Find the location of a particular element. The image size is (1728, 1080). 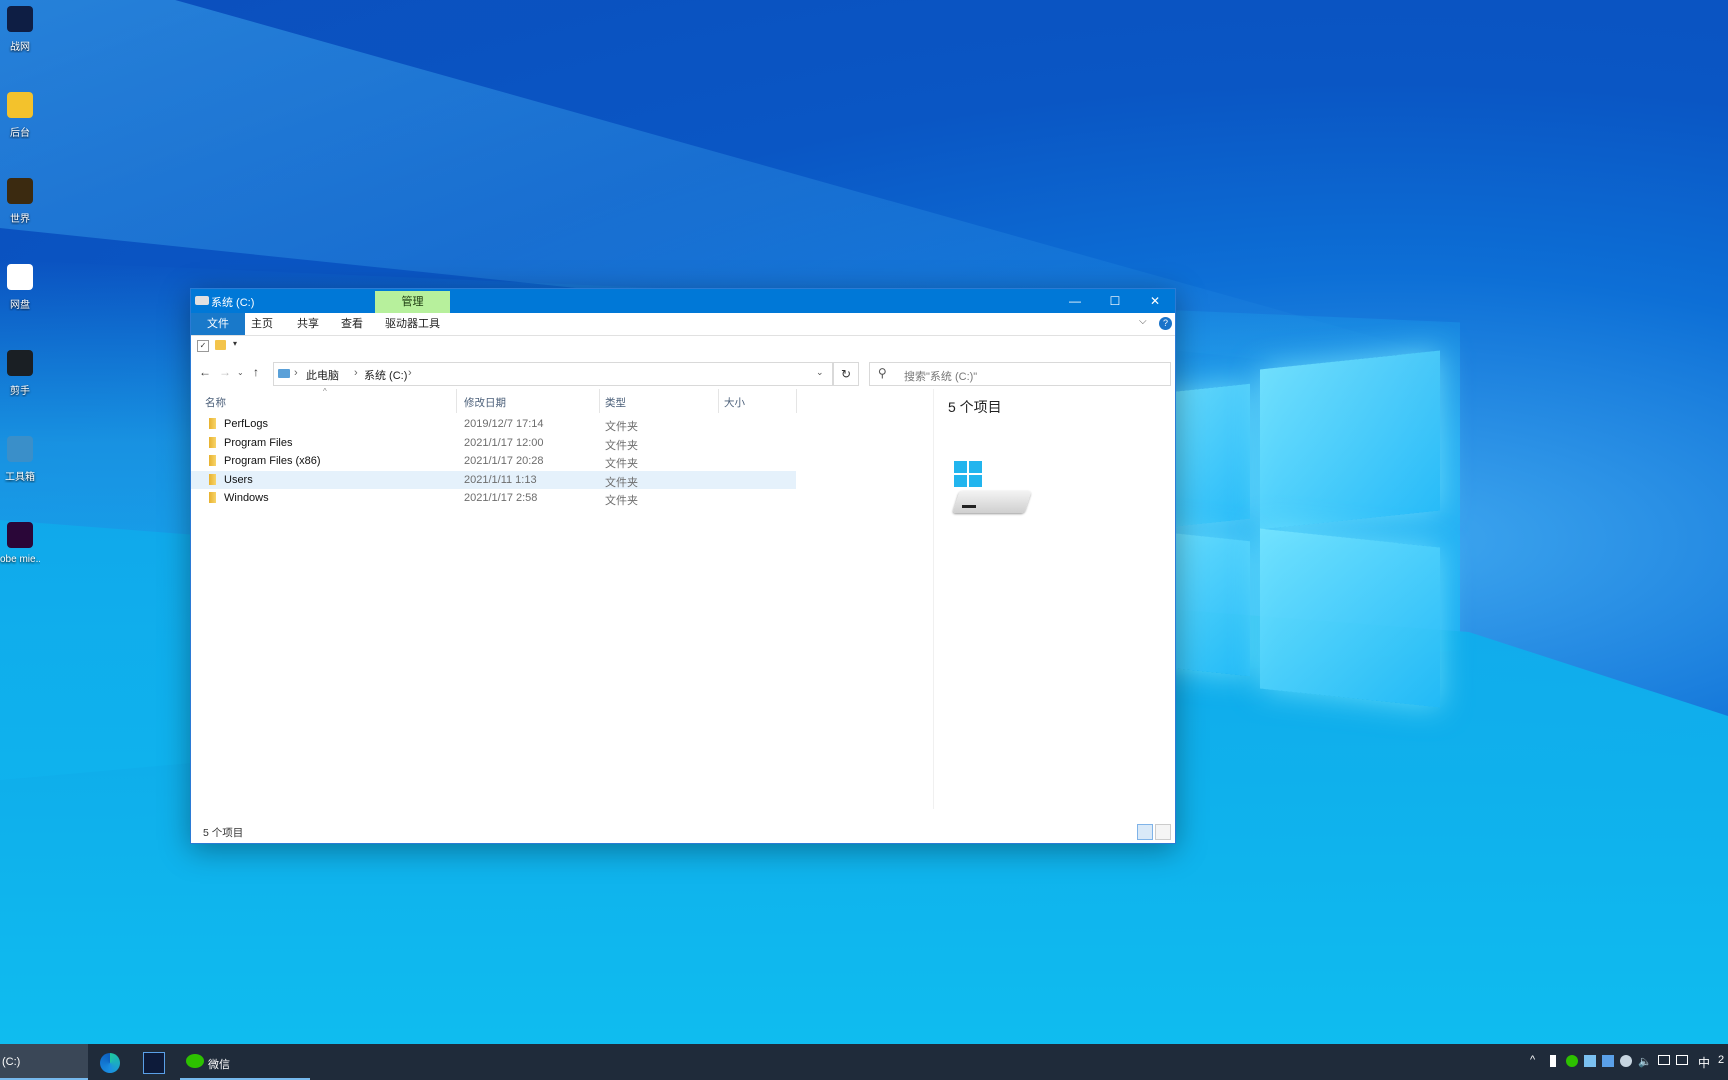

windows-logo-icon is located at coordinates (969, 475).